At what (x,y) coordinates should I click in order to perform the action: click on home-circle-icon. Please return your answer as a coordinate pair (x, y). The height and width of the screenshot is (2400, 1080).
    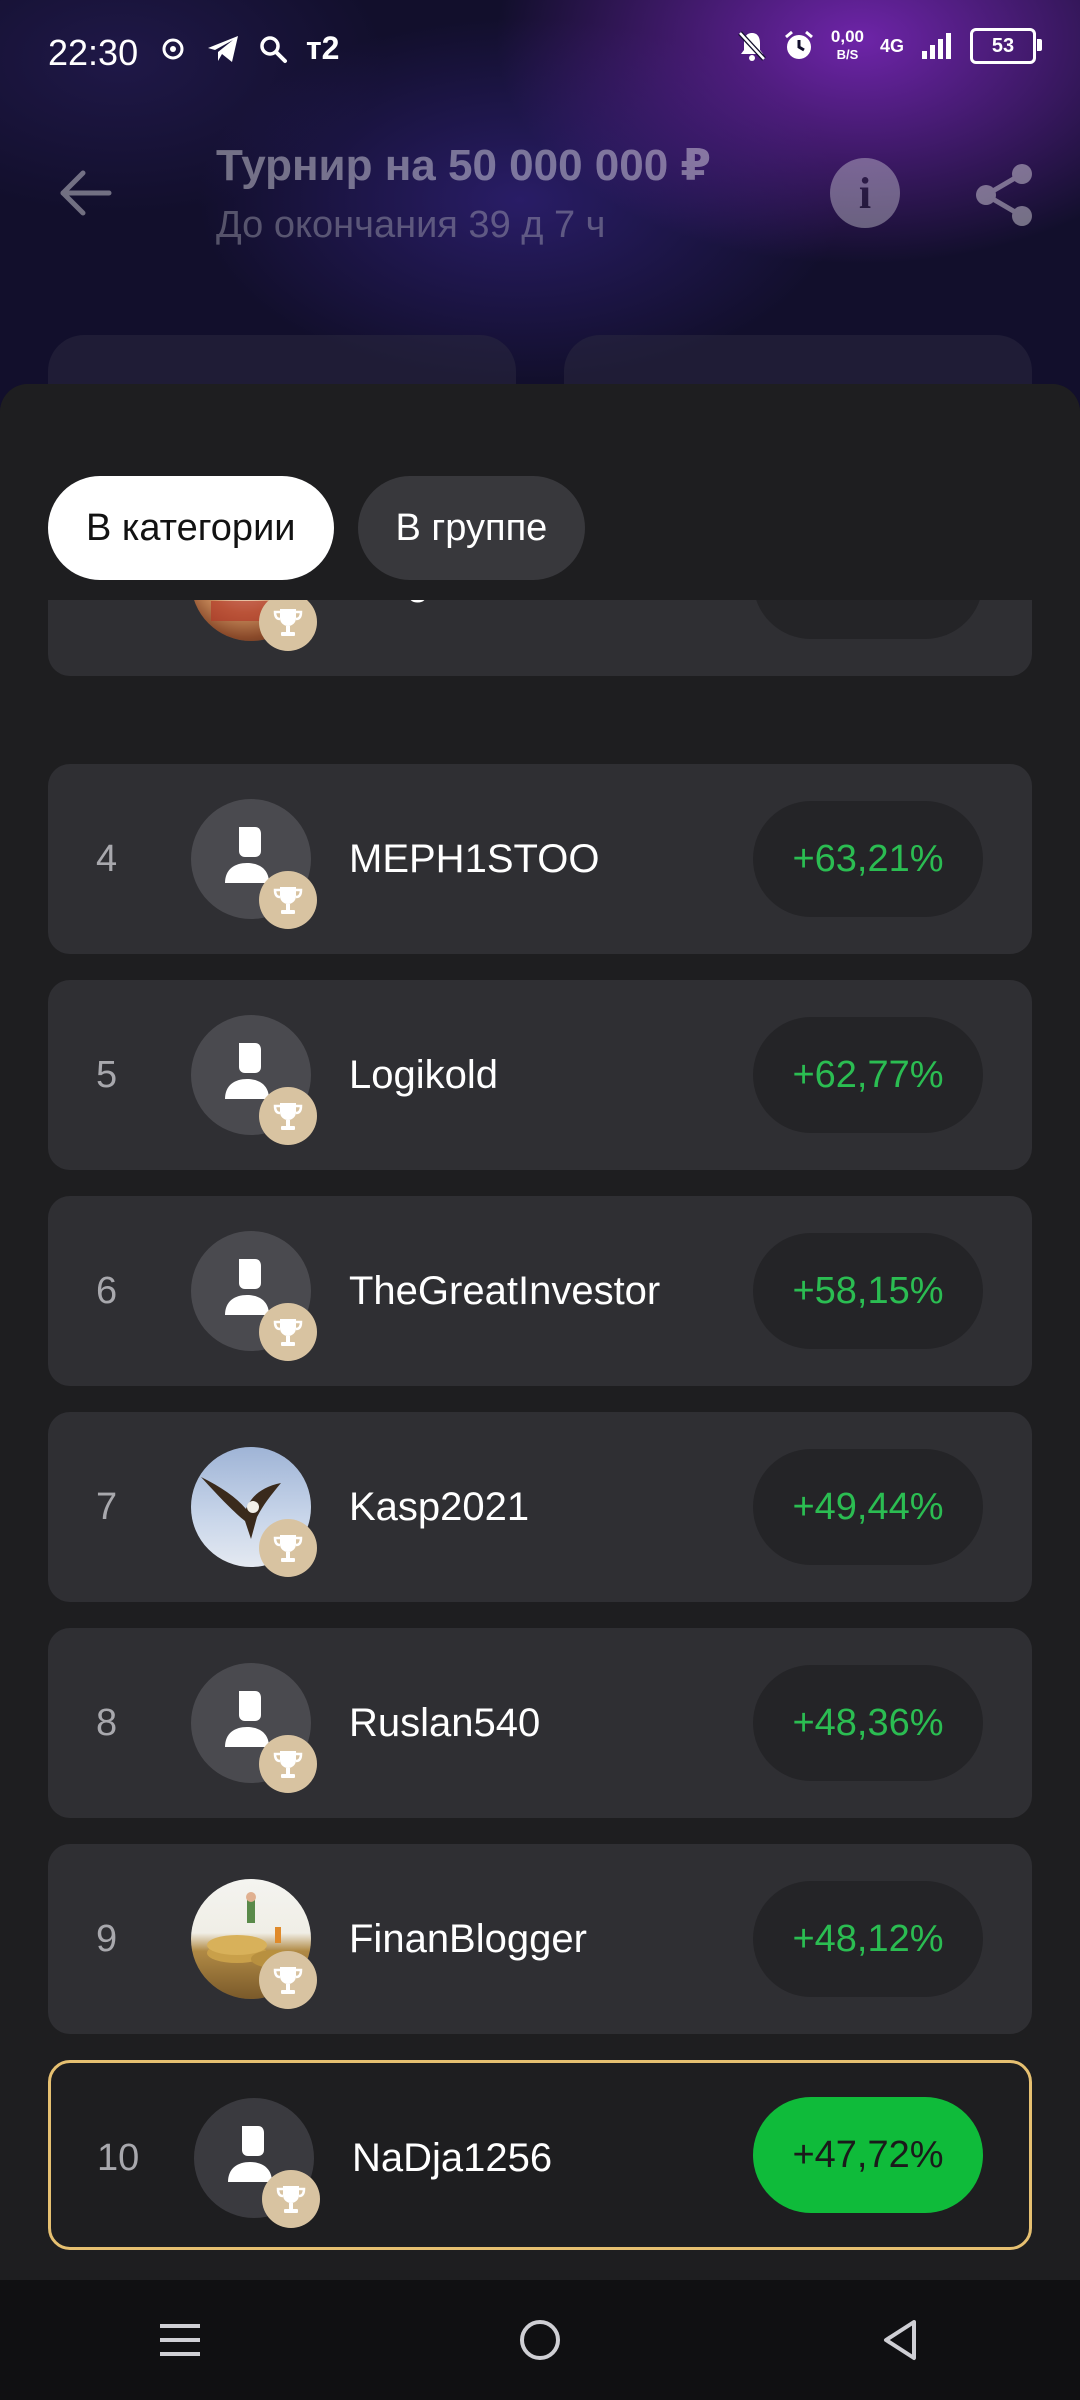
    Looking at the image, I should click on (540, 2340).